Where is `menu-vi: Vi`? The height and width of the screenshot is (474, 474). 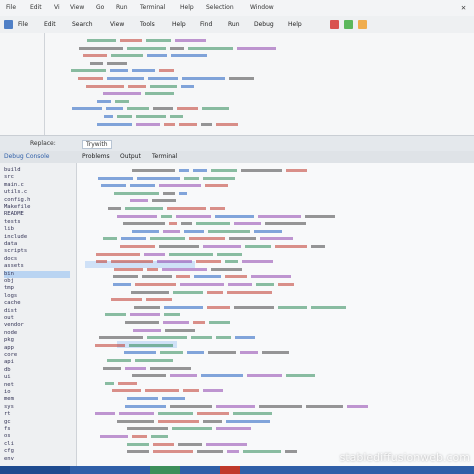 menu-vi: Vi is located at coordinates (57, 7).